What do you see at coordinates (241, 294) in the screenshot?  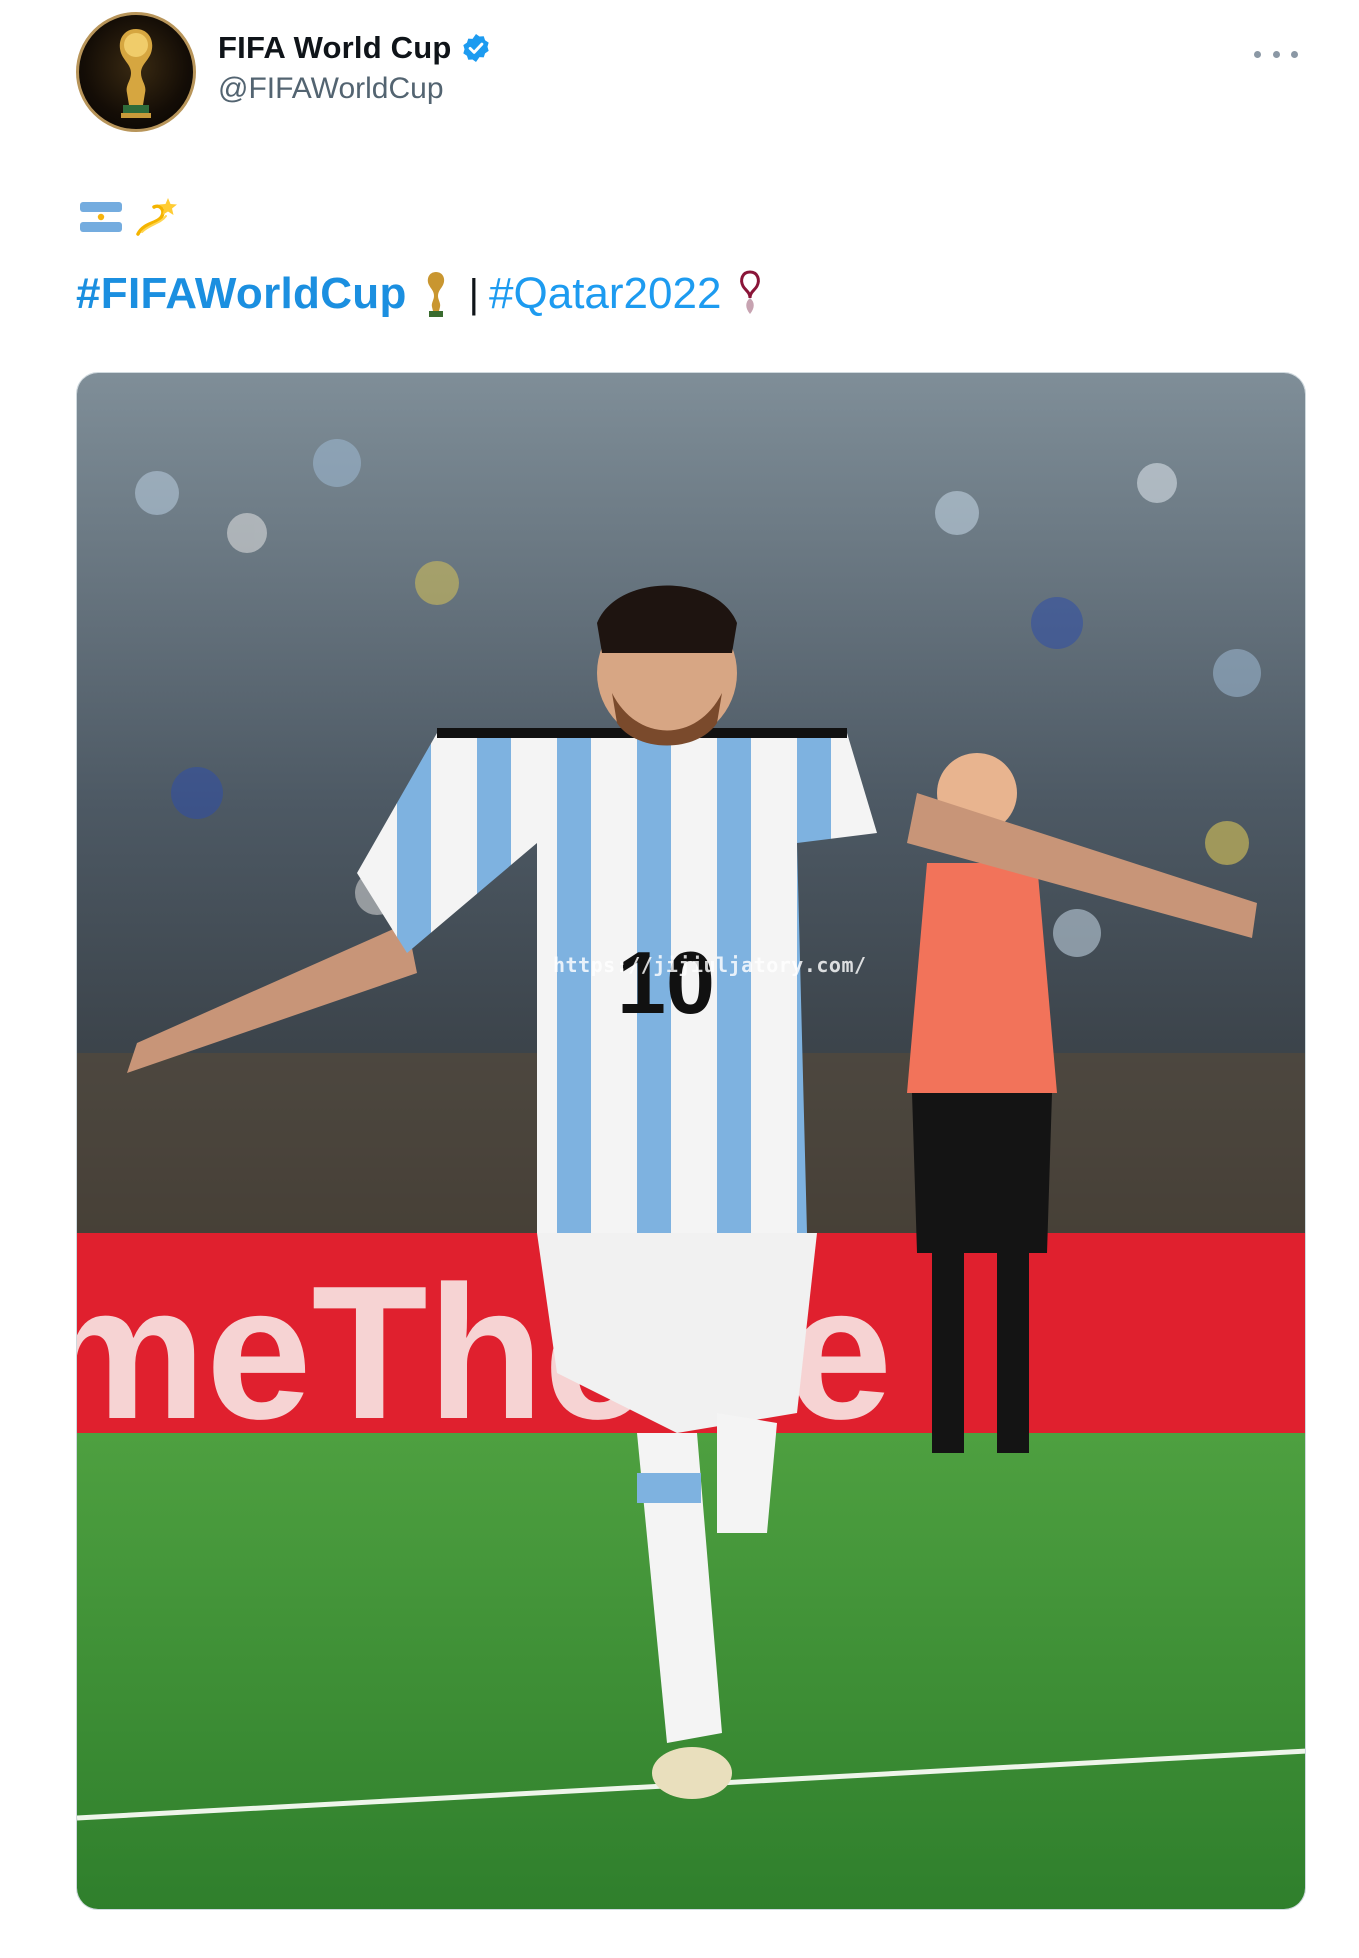 I see `hashtag-fifaworldcup: #FIFAWorldCup` at bounding box center [241, 294].